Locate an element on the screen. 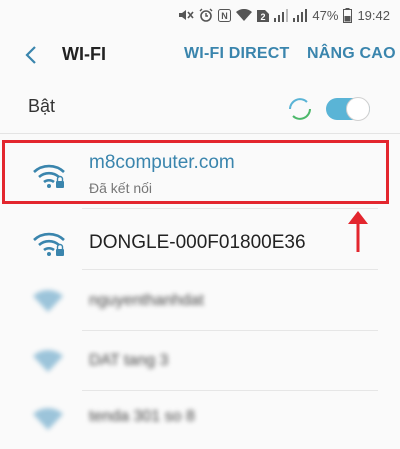 This screenshot has height=449, width=400. network-ssid: DONGLE-000F01800E36 is located at coordinates (197, 242).